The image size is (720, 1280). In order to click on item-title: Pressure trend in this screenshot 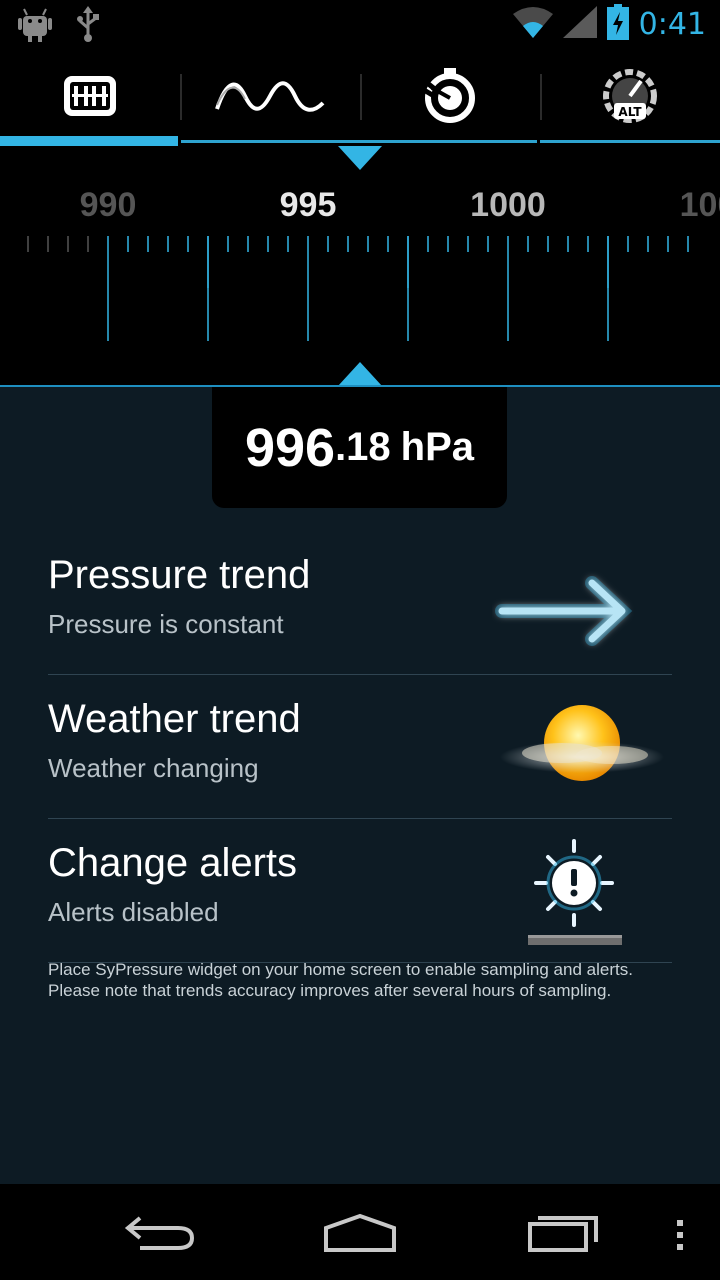, I will do `click(179, 575)`.